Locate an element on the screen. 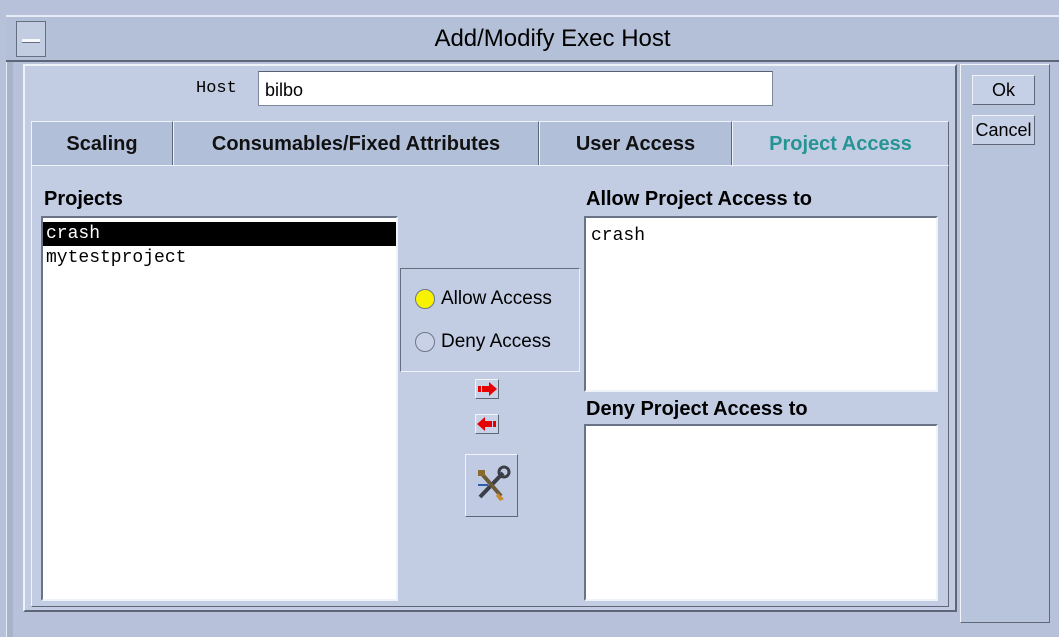 The image size is (1059, 637). deny-access-label: Deny Access is located at coordinates (496, 341).